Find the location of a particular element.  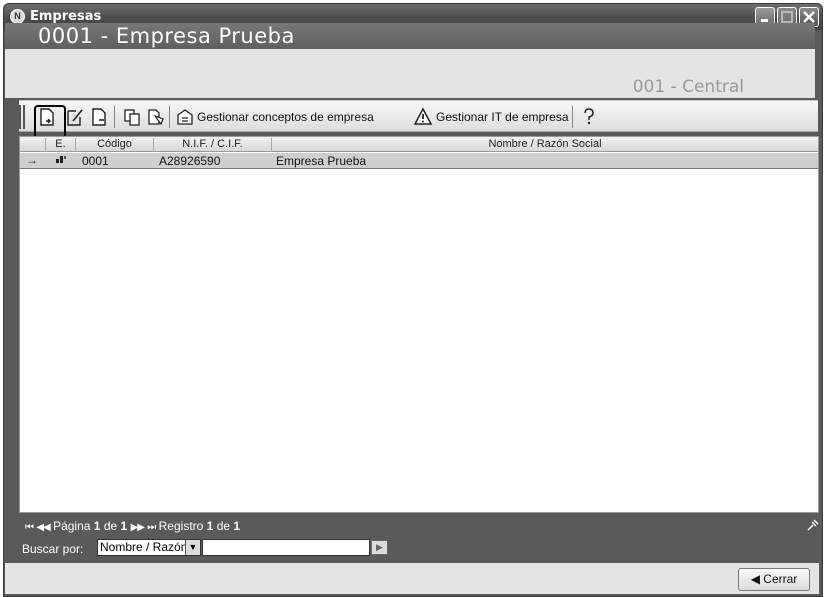

page-total: 1 is located at coordinates (124, 526).